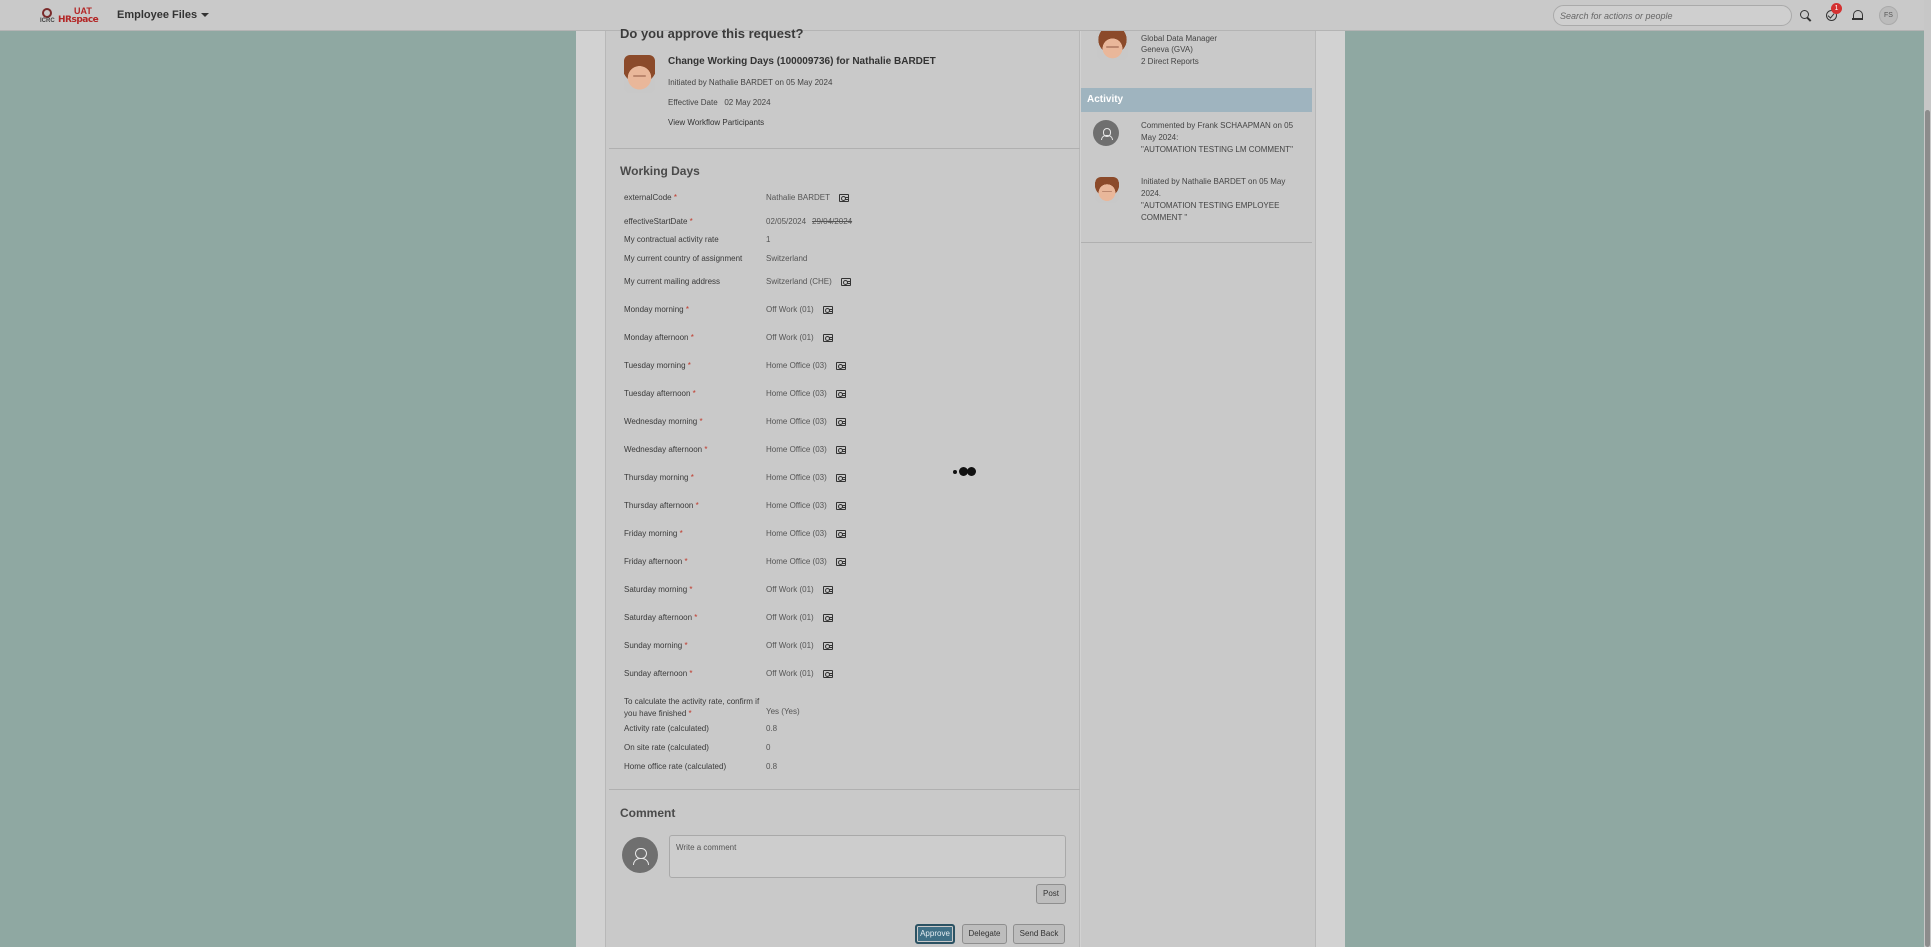 The image size is (1931, 947). What do you see at coordinates (1039, 934) in the screenshot?
I see `send-back-button: Send Back` at bounding box center [1039, 934].